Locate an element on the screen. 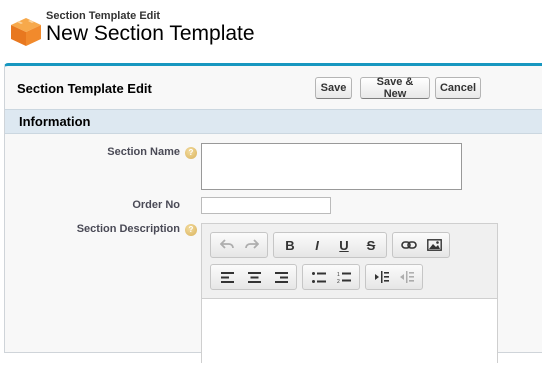 The height and width of the screenshot is (369, 542). cube-icon is located at coordinates (26, 32).